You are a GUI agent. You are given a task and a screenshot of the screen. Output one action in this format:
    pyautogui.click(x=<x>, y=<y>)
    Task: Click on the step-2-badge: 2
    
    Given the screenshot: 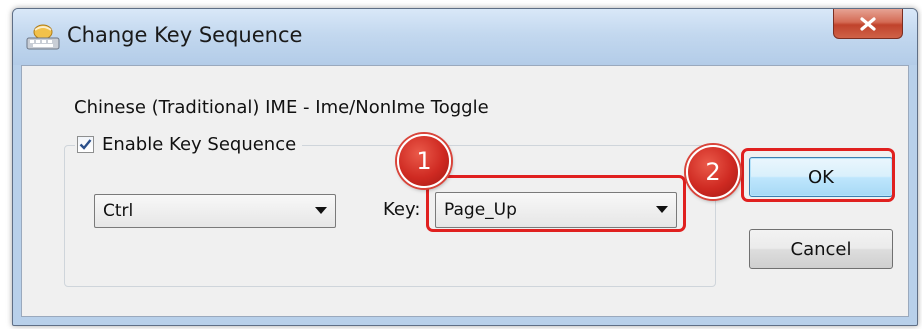 What is the action you would take?
    pyautogui.click(x=713, y=172)
    